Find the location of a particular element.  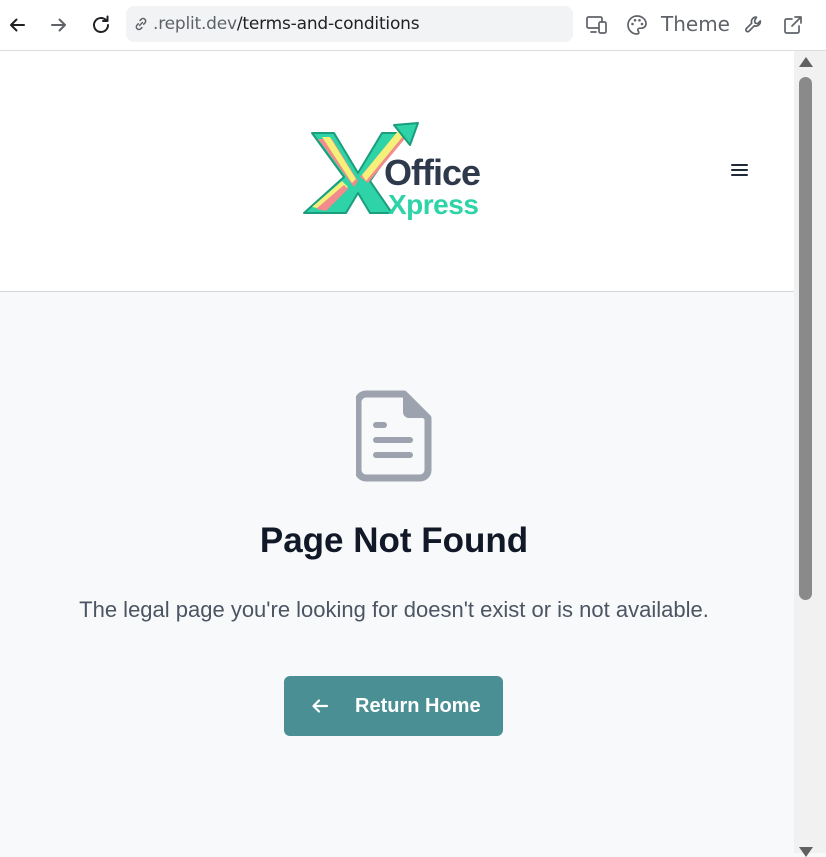

office-xpress-logo: Office Xpress is located at coordinates (395, 171).